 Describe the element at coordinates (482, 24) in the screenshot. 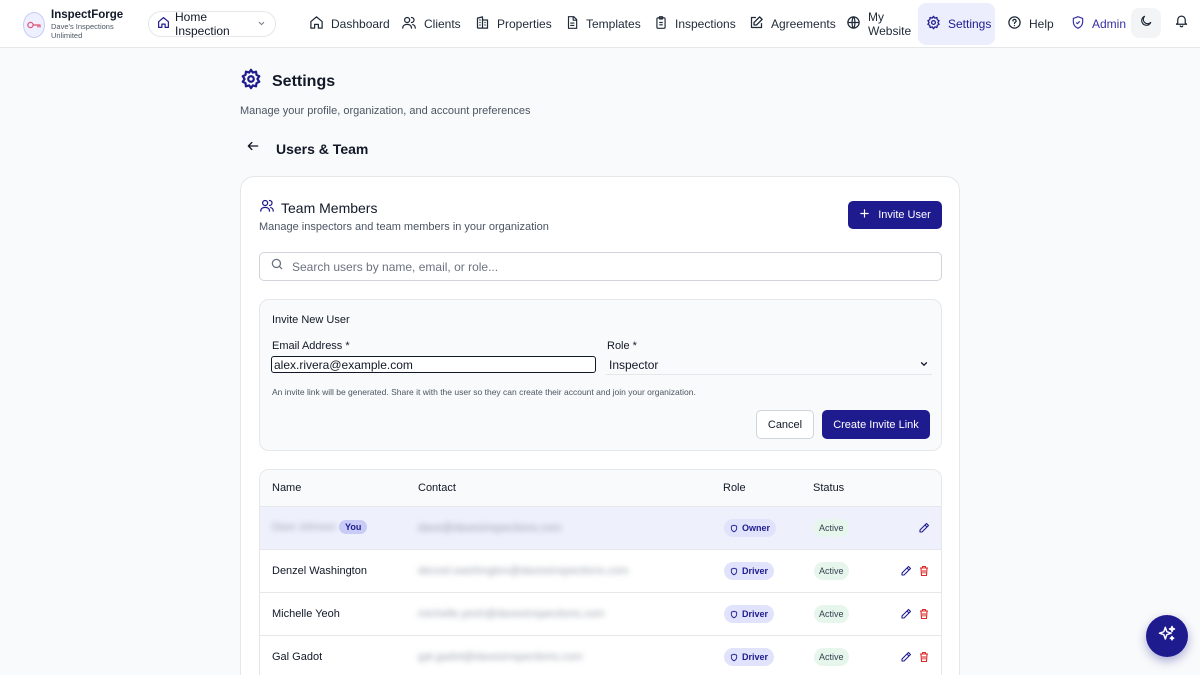

I see `building-icon` at that location.